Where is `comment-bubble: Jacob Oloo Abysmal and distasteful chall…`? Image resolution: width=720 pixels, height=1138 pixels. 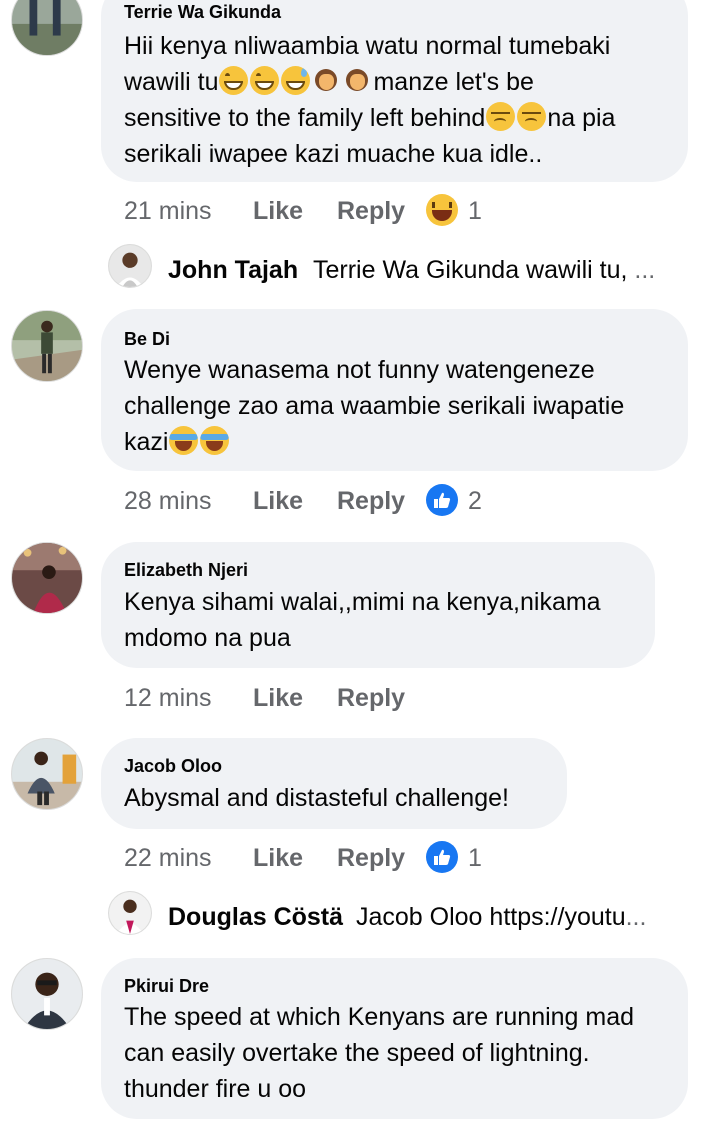 comment-bubble: Jacob Oloo Abysmal and distasteful chall… is located at coordinates (334, 783).